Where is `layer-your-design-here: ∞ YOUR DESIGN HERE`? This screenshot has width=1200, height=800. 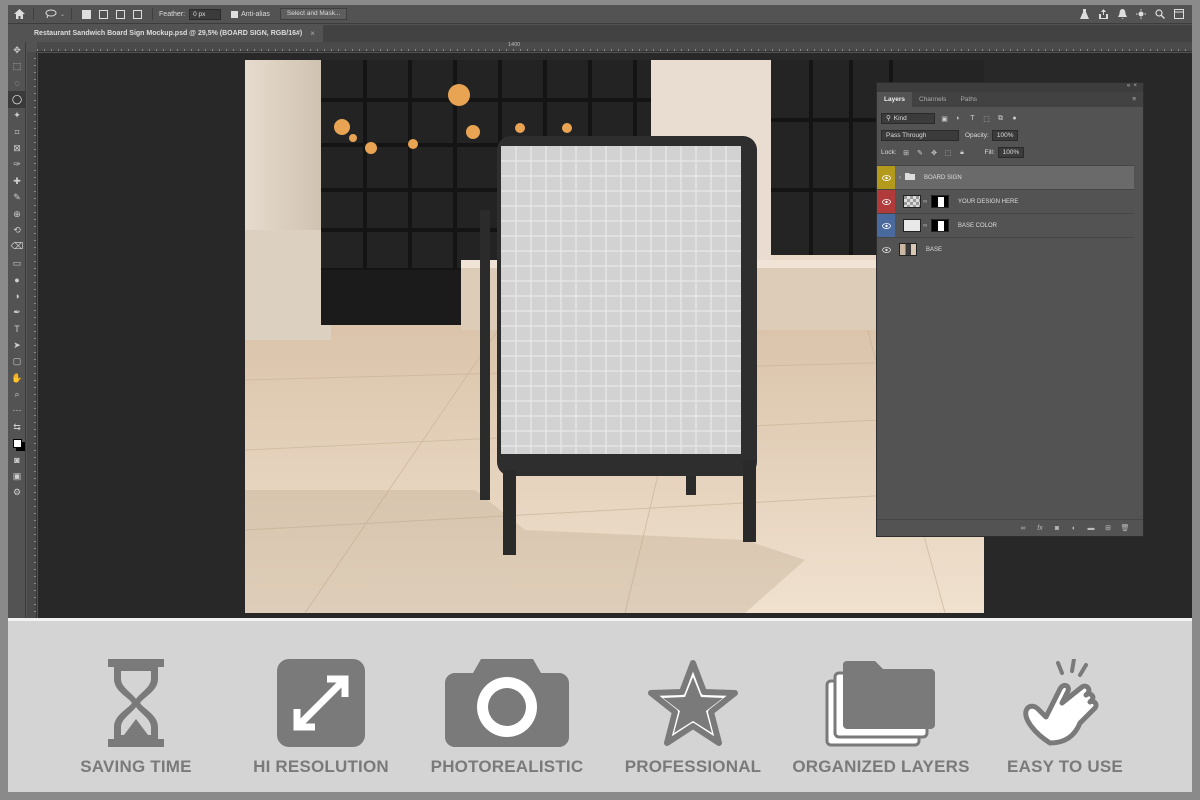
layer-your-design-here: ∞ YOUR DESIGN HERE is located at coordinates (1005, 201).